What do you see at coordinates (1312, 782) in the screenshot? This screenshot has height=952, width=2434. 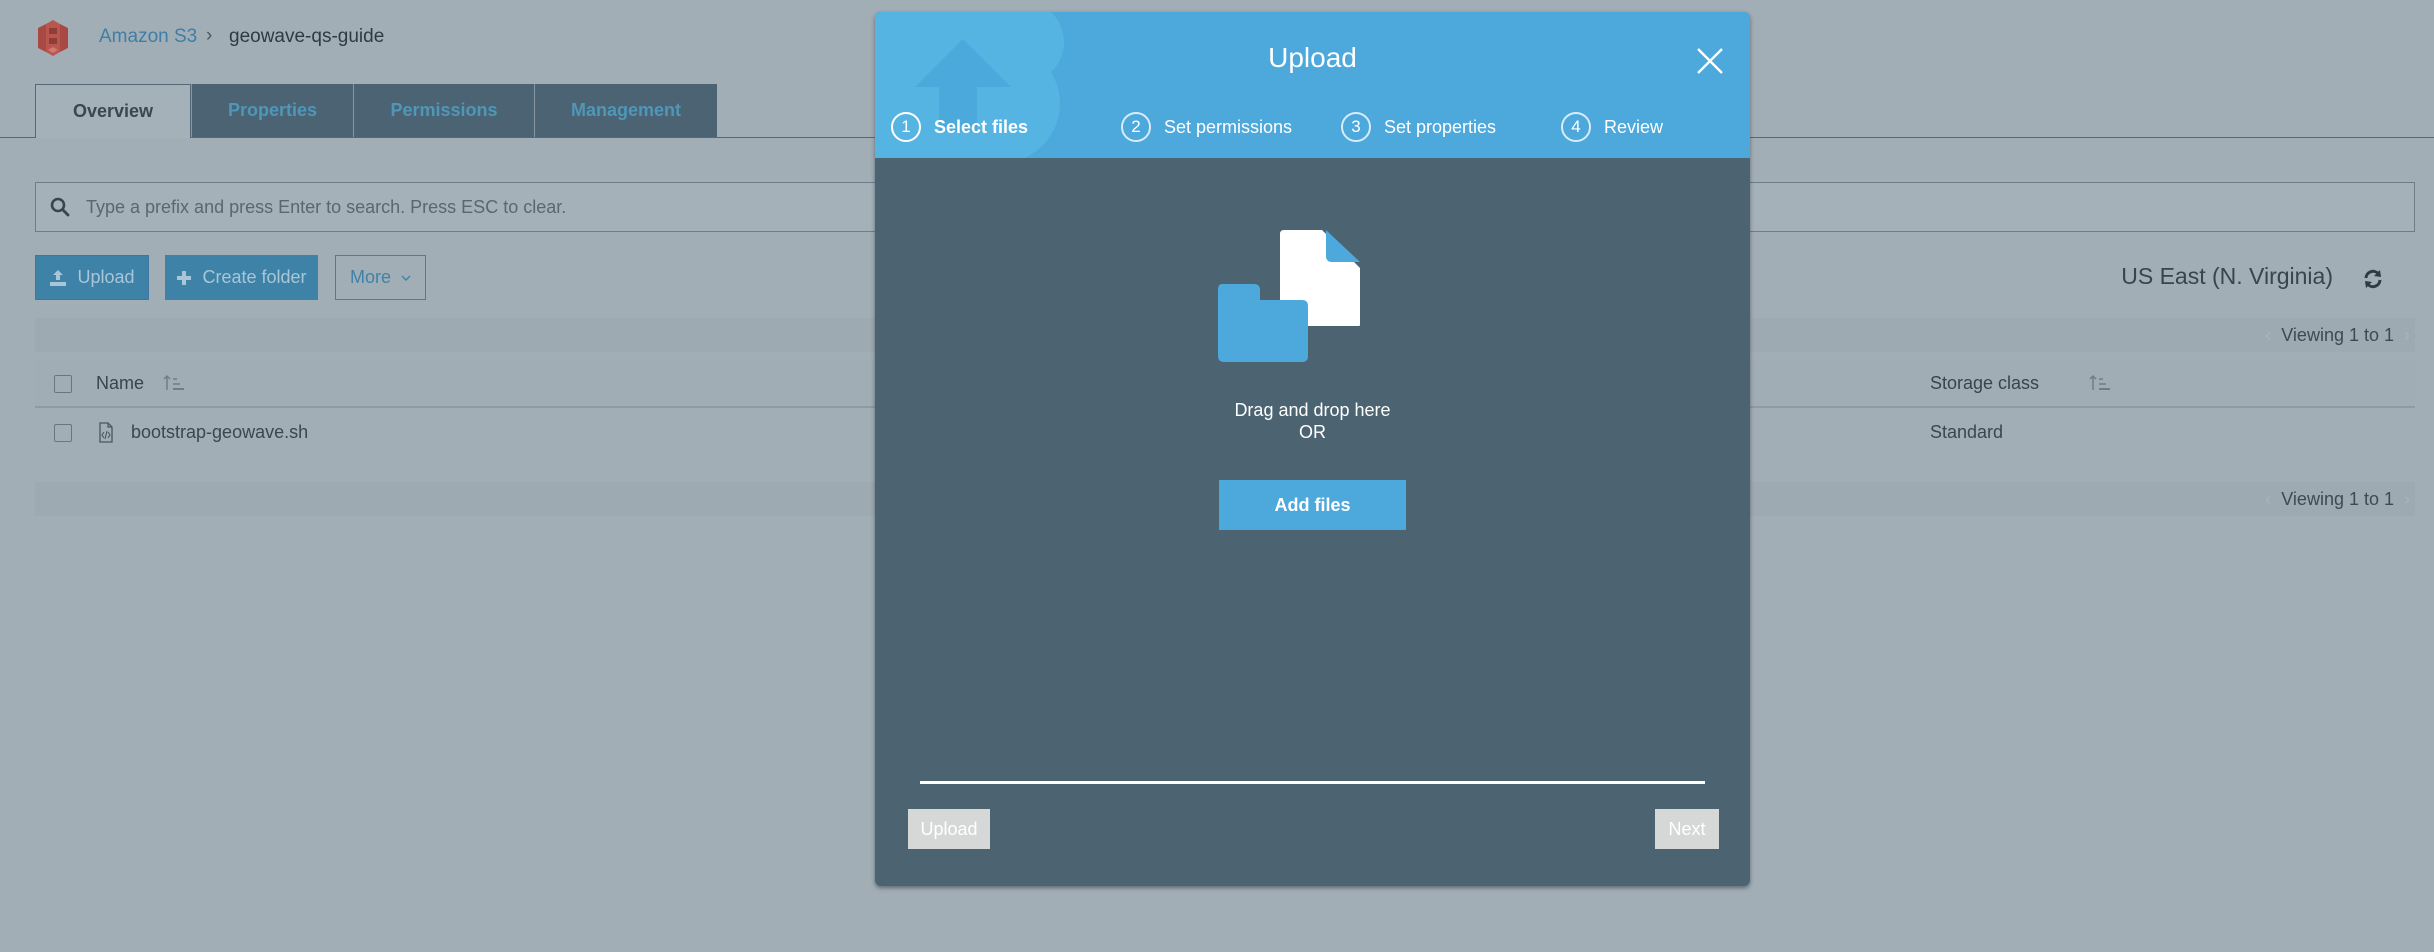 I see `dialog-footer-divider` at bounding box center [1312, 782].